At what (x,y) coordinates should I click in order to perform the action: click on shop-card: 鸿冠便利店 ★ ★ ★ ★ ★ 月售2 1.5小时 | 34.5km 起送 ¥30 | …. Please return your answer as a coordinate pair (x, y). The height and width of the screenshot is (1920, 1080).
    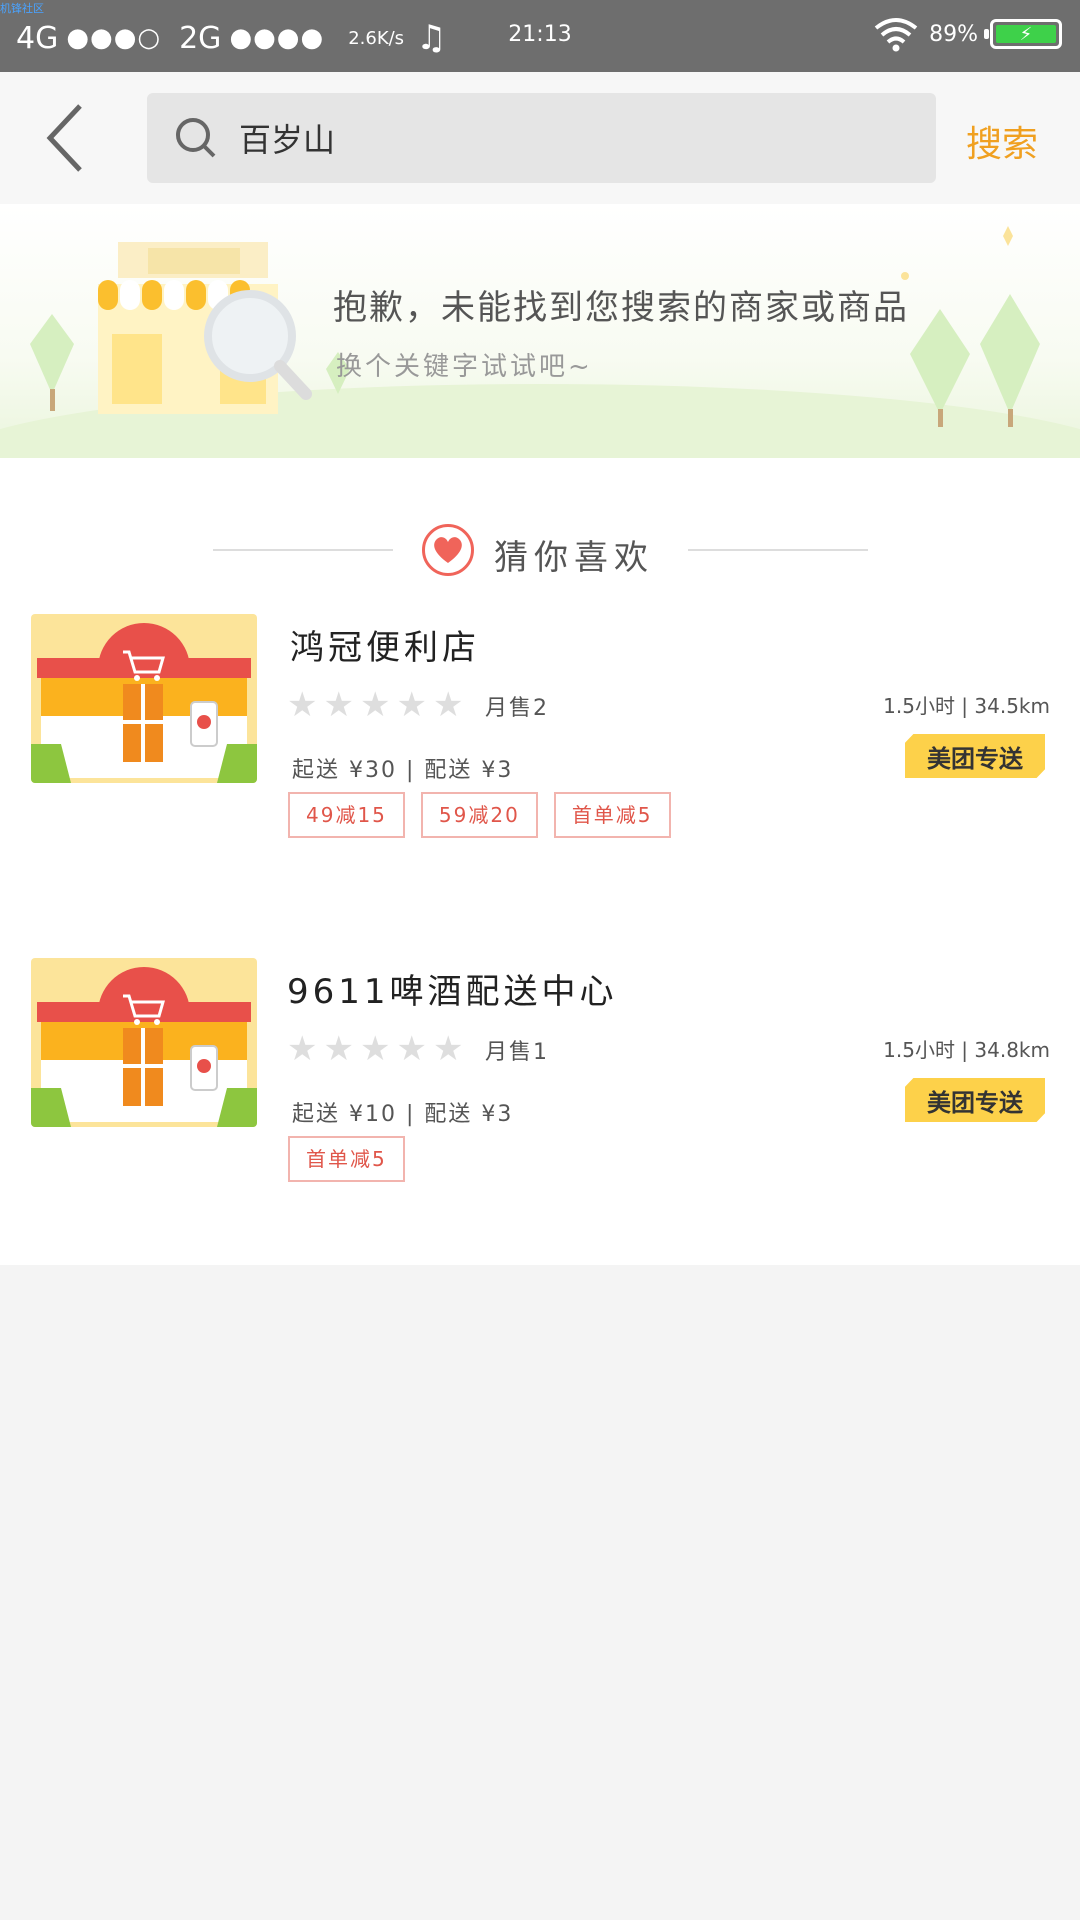
    Looking at the image, I should click on (540, 734).